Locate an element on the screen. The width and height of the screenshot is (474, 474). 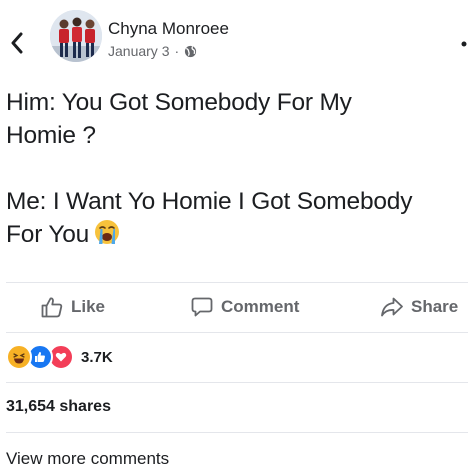
comment-label: Comment is located at coordinates (260, 306).